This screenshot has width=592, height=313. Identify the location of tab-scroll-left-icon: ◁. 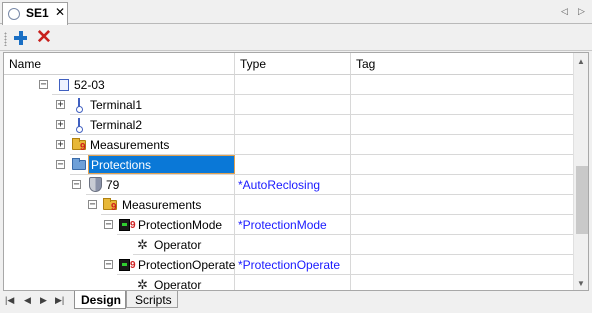
(564, 11).